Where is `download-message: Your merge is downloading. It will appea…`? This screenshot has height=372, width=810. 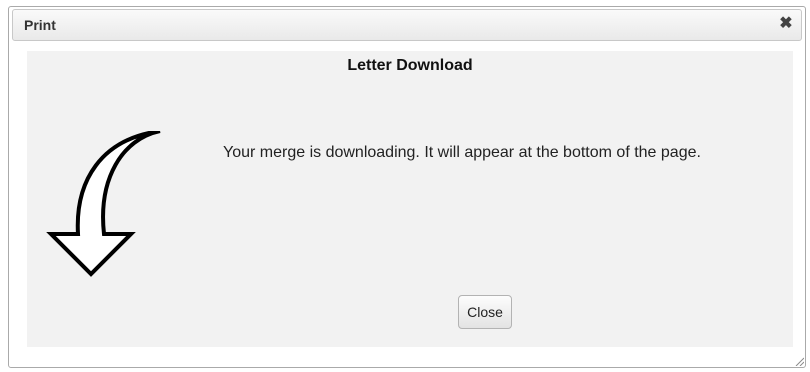 download-message: Your merge is downloading. It will appea… is located at coordinates (462, 152).